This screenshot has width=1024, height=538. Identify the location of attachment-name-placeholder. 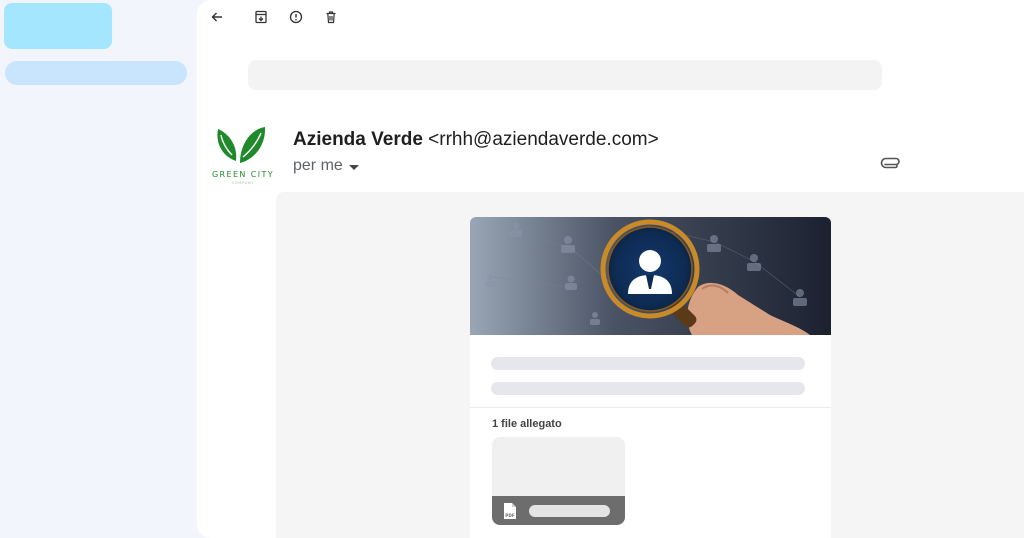
(569, 511).